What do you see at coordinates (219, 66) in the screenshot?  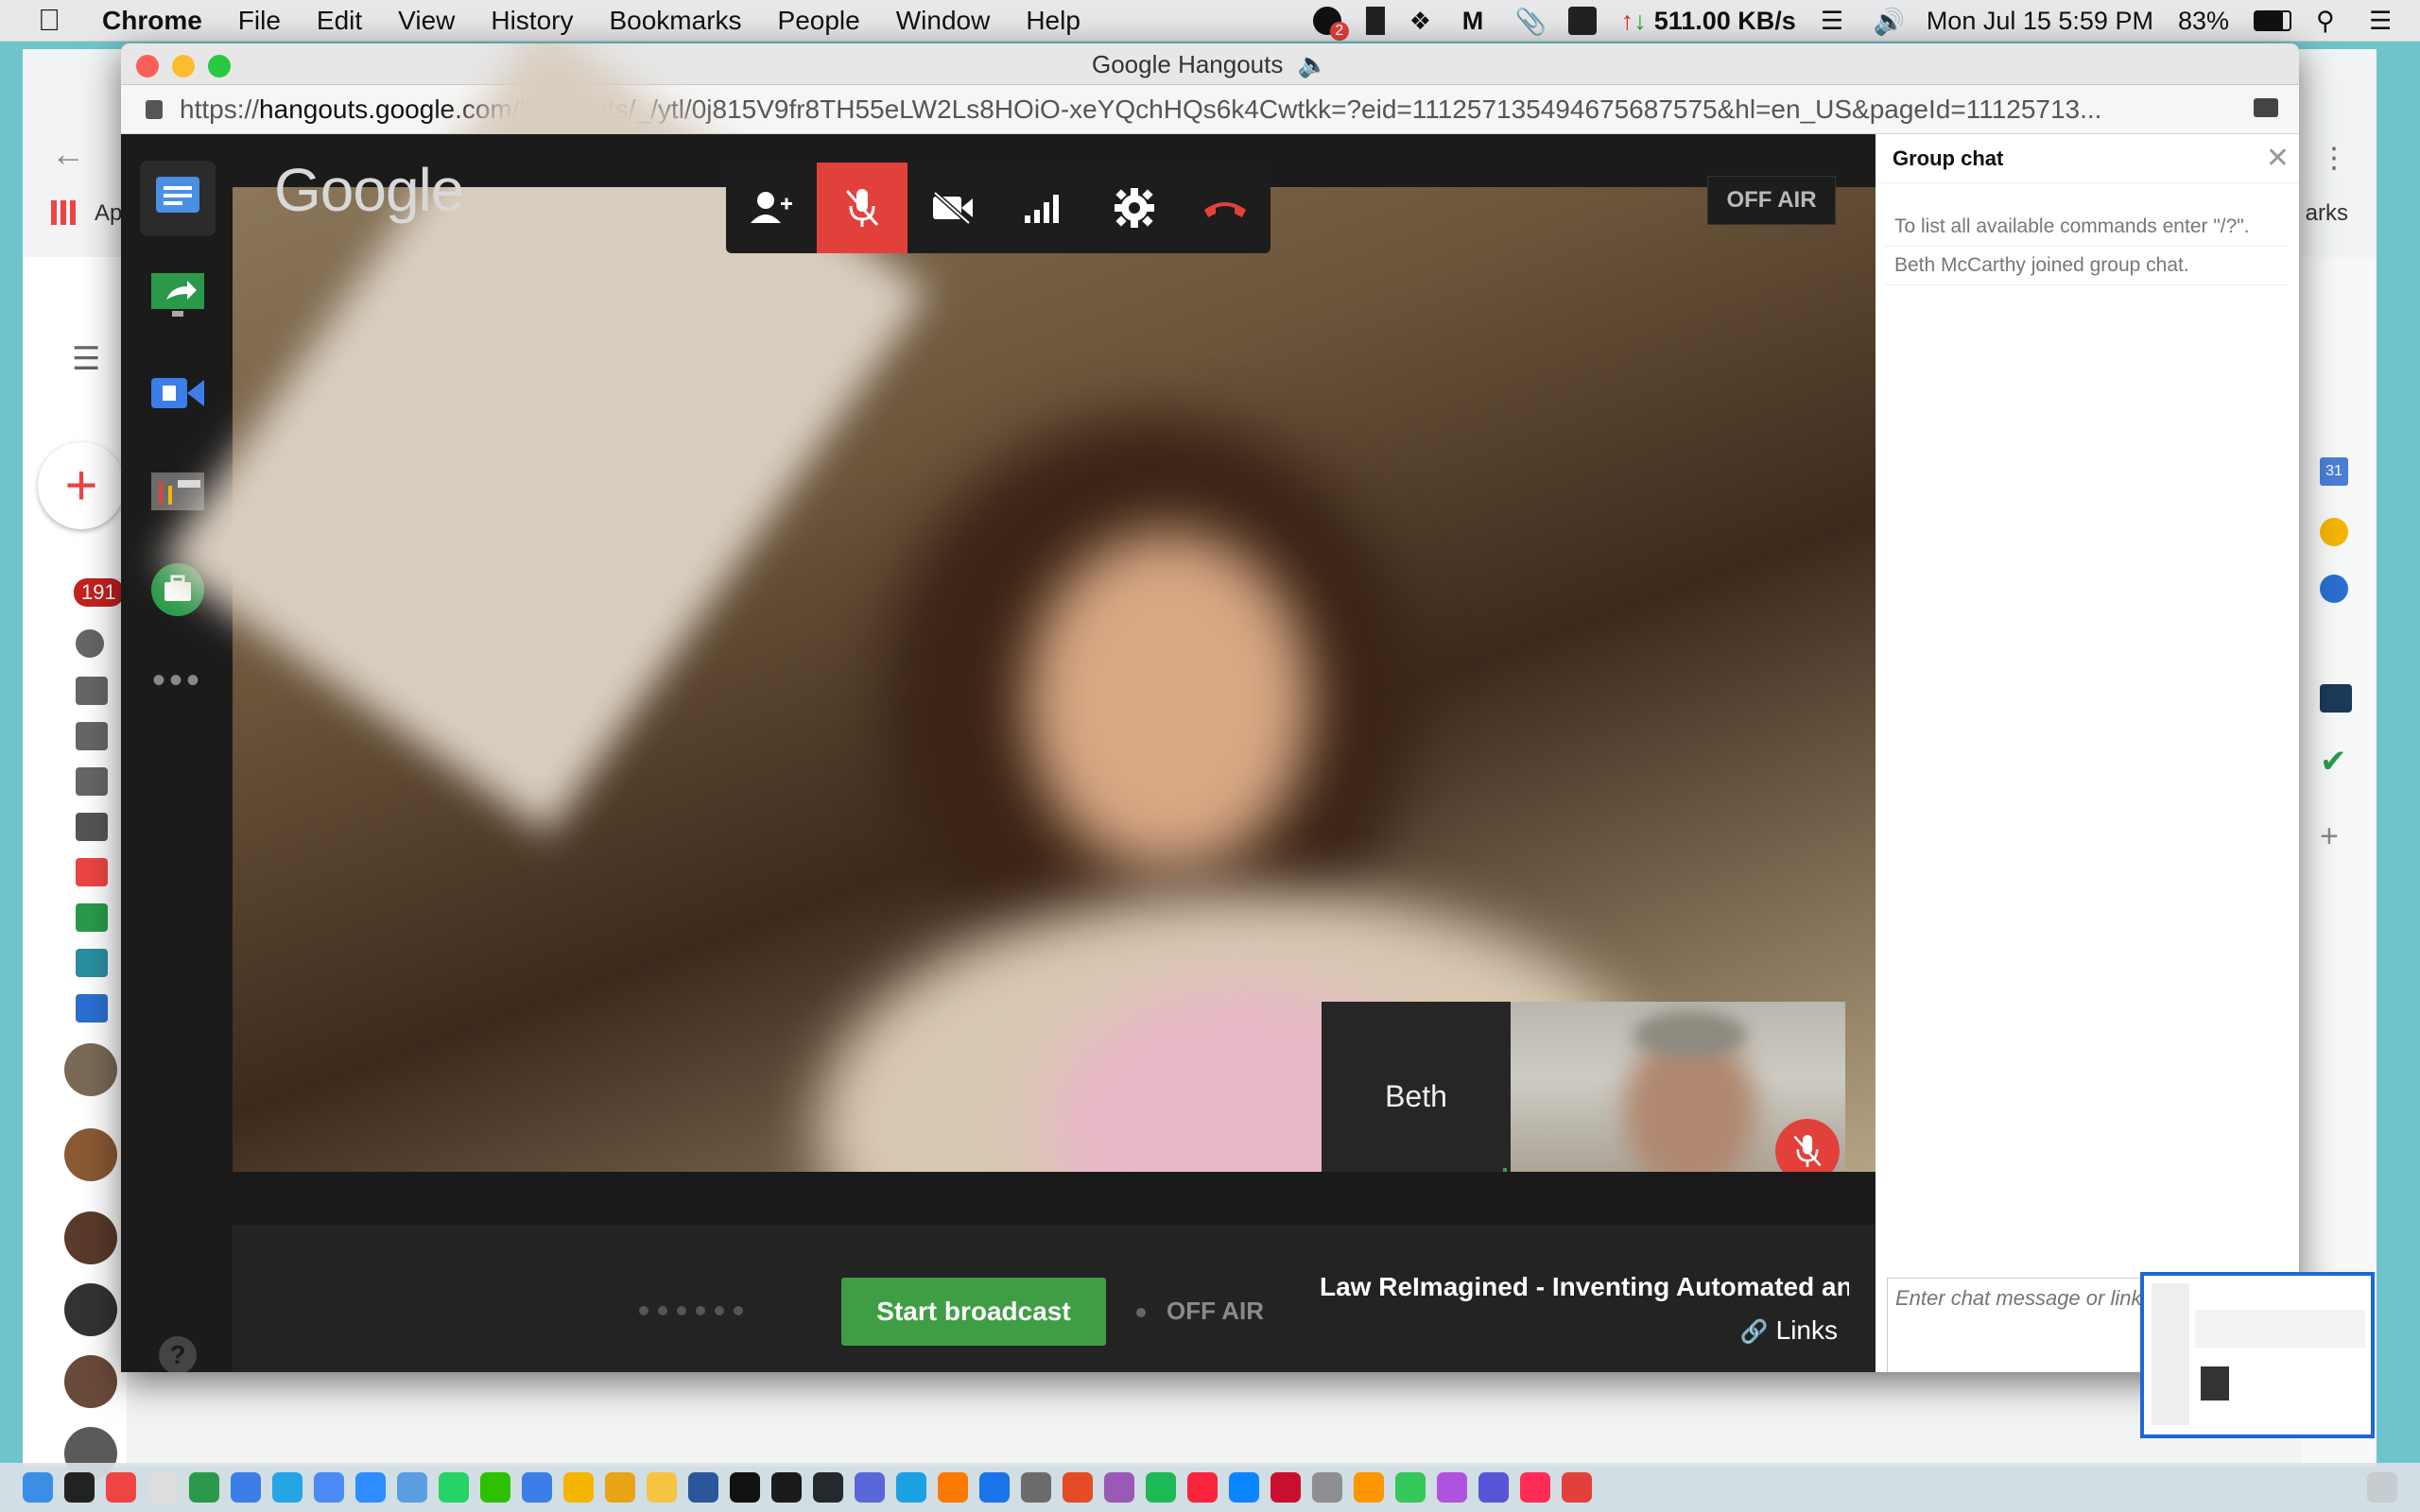 I see `maximize-window-button` at bounding box center [219, 66].